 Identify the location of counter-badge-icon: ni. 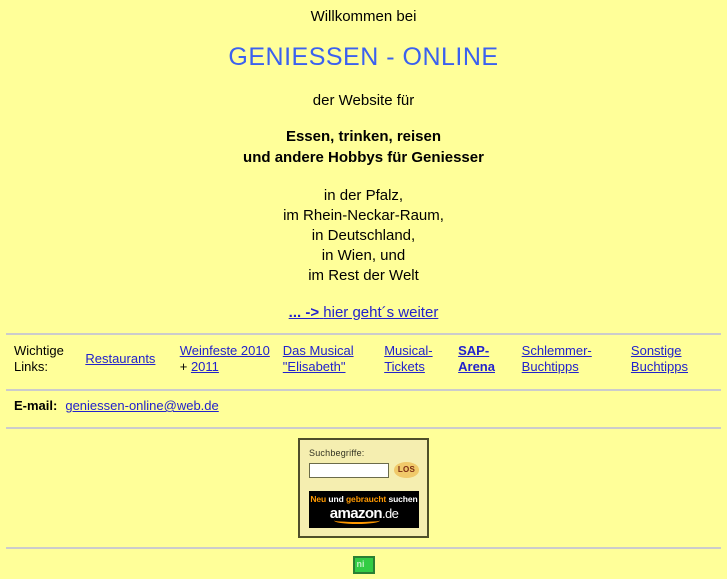
(363, 565).